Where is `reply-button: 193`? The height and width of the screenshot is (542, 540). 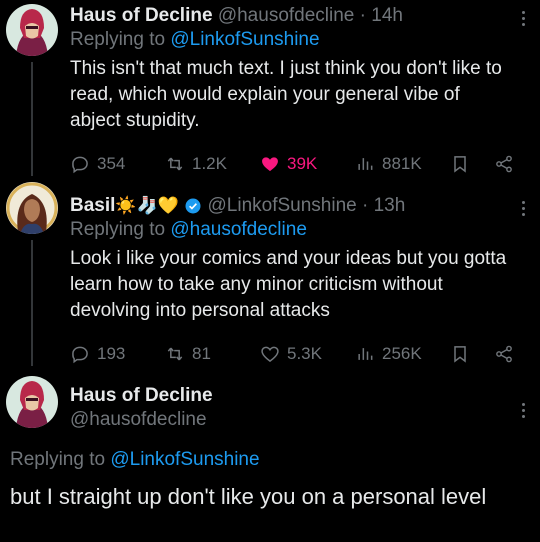
reply-button: 193 is located at coordinates (97, 354).